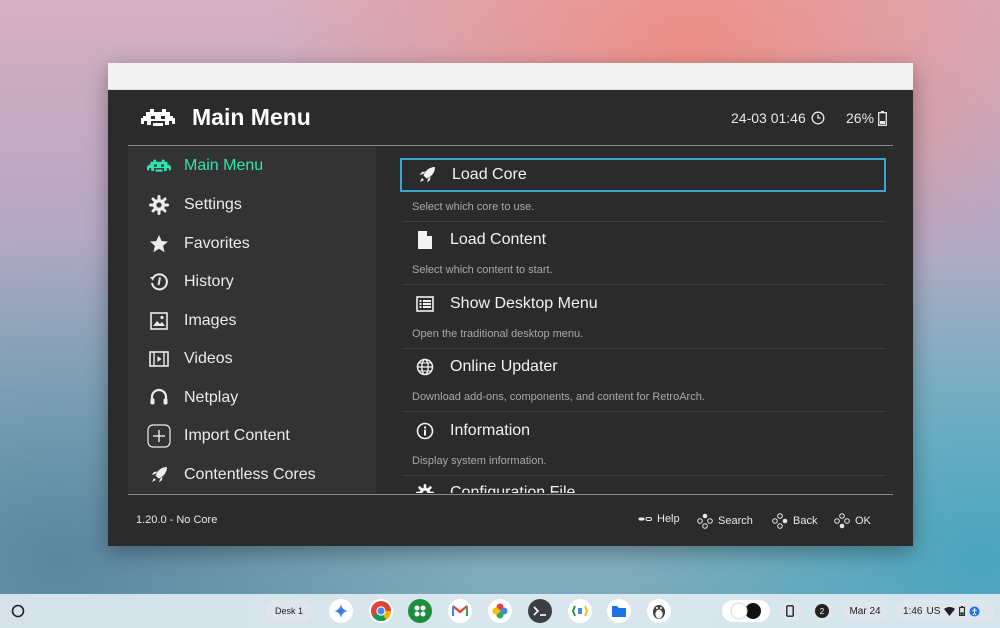 The image size is (1000, 628). What do you see at coordinates (668, 519) in the screenshot?
I see `help-label: Help` at bounding box center [668, 519].